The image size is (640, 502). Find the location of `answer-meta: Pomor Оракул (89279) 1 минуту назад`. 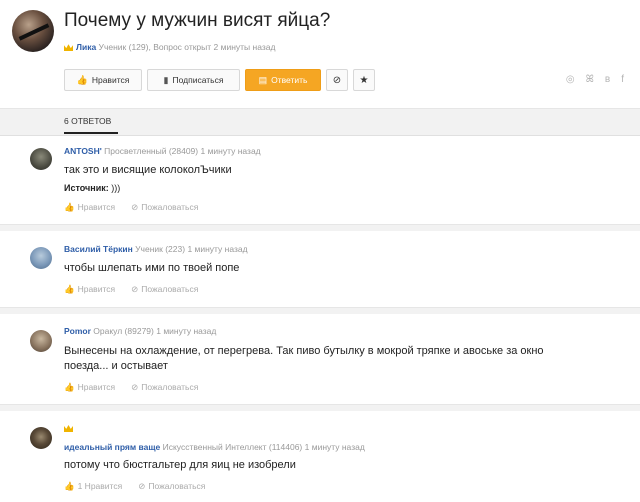

answer-meta: Pomor Оракул (89279) 1 минуту назад is located at coordinates (140, 331).